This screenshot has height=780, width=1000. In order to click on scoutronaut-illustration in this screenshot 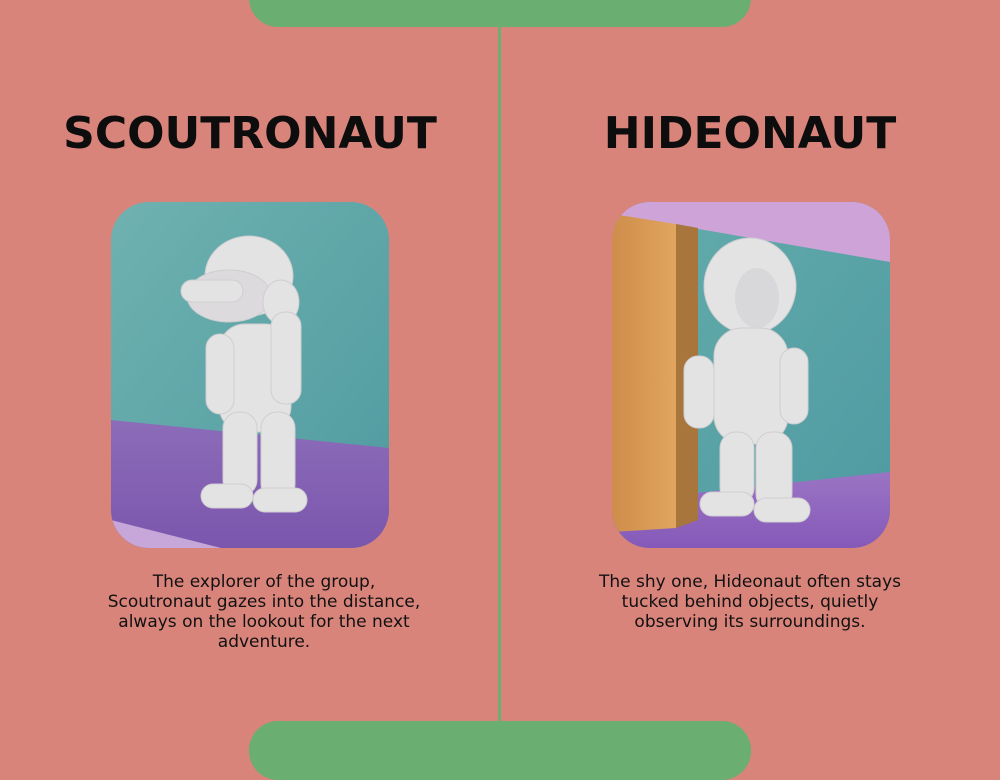, I will do `click(250, 375)`.